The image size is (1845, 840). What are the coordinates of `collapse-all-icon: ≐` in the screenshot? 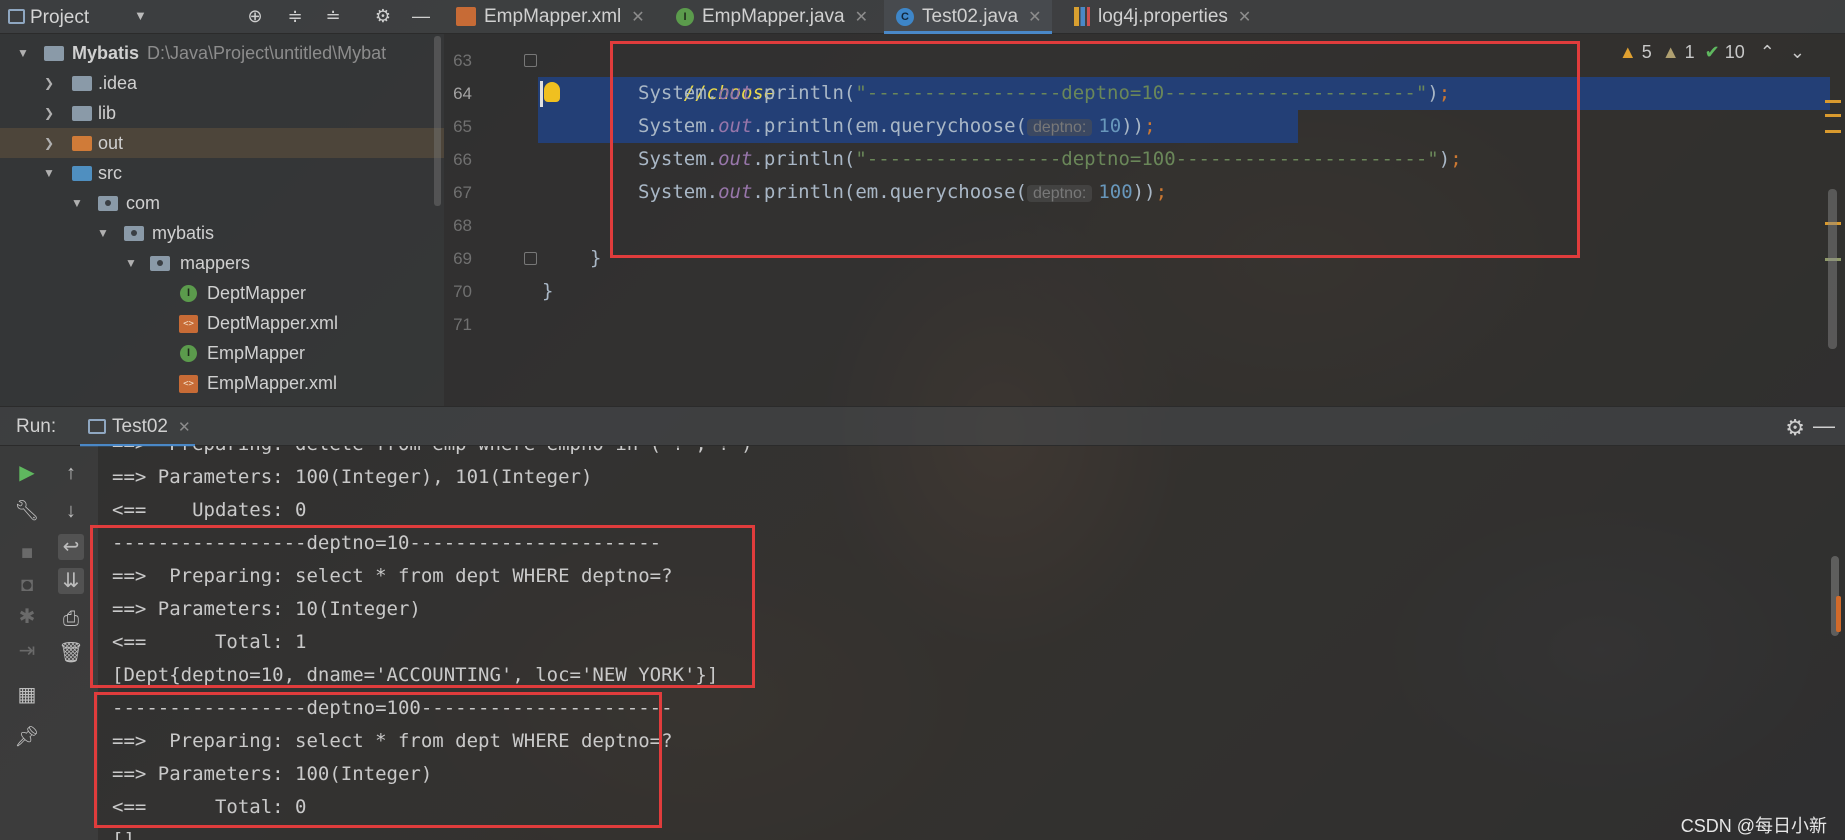 It's located at (333, 16).